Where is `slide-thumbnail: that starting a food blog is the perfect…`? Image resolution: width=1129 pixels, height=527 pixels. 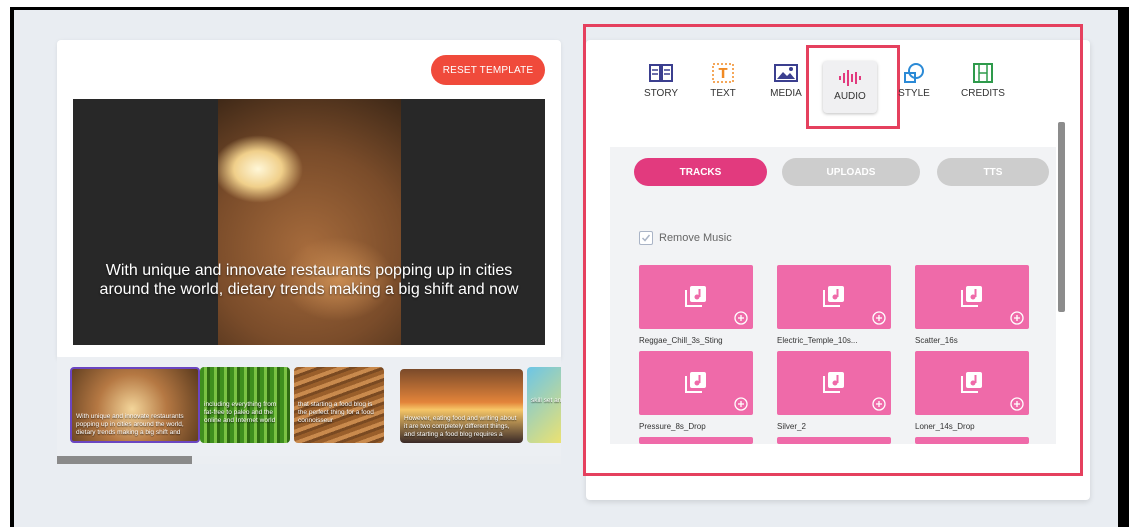
slide-thumbnail: that starting a food blog is the perfect… is located at coordinates (339, 405).